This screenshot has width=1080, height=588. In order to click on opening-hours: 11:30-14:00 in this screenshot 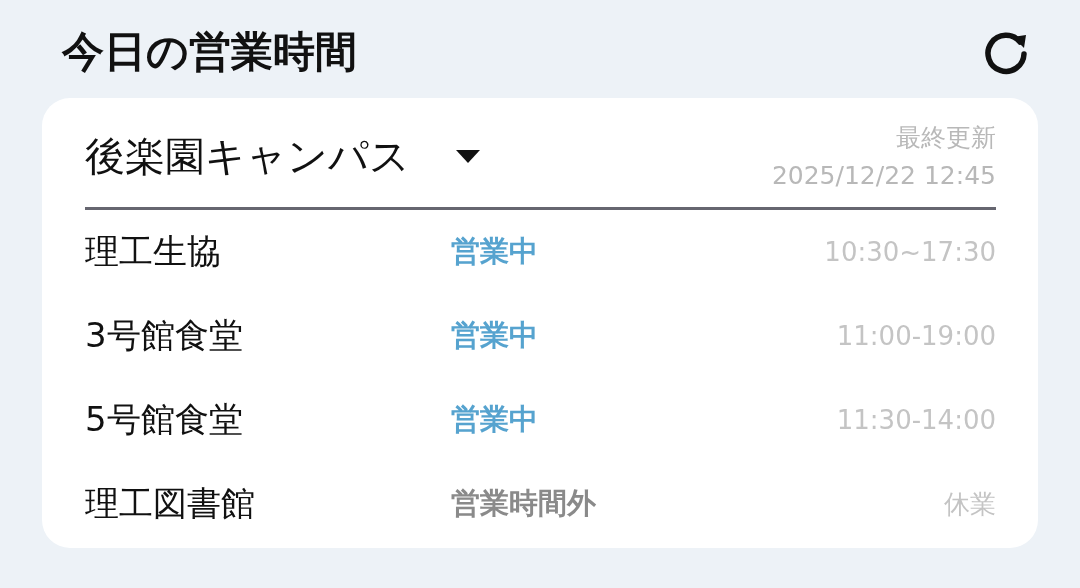, I will do `click(916, 420)`.